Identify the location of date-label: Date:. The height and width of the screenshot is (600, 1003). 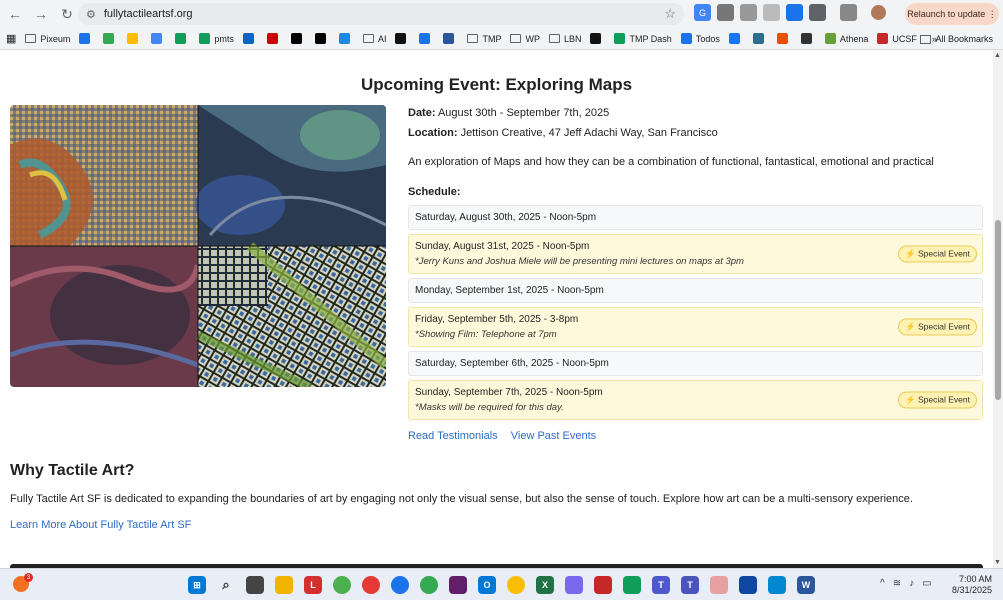
(422, 113).